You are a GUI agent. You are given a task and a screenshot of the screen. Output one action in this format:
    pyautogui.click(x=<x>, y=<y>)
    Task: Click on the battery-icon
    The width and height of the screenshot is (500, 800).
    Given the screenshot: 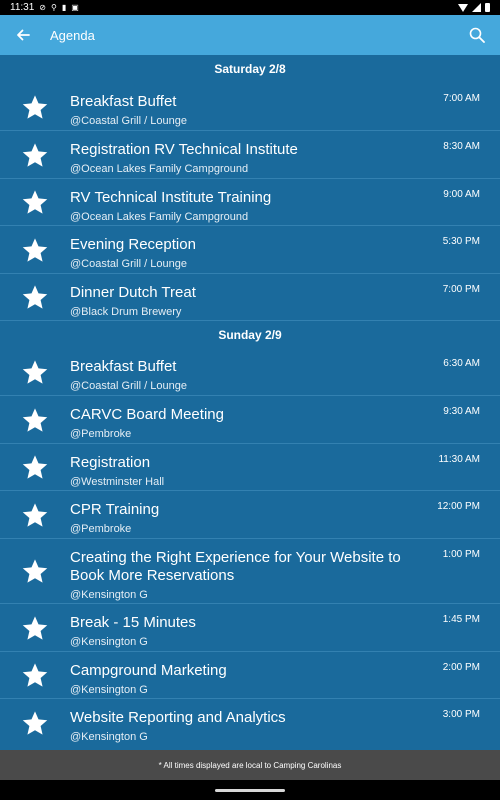 What is the action you would take?
    pyautogui.click(x=487, y=7)
    